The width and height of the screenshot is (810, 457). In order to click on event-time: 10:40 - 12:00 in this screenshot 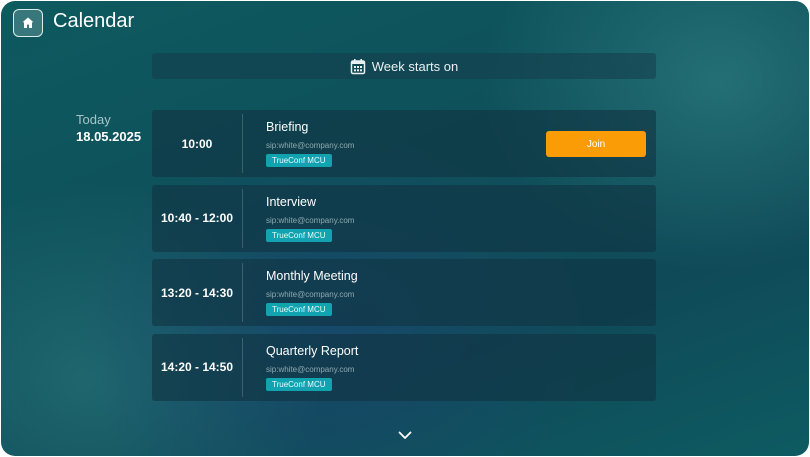, I will do `click(197, 218)`.